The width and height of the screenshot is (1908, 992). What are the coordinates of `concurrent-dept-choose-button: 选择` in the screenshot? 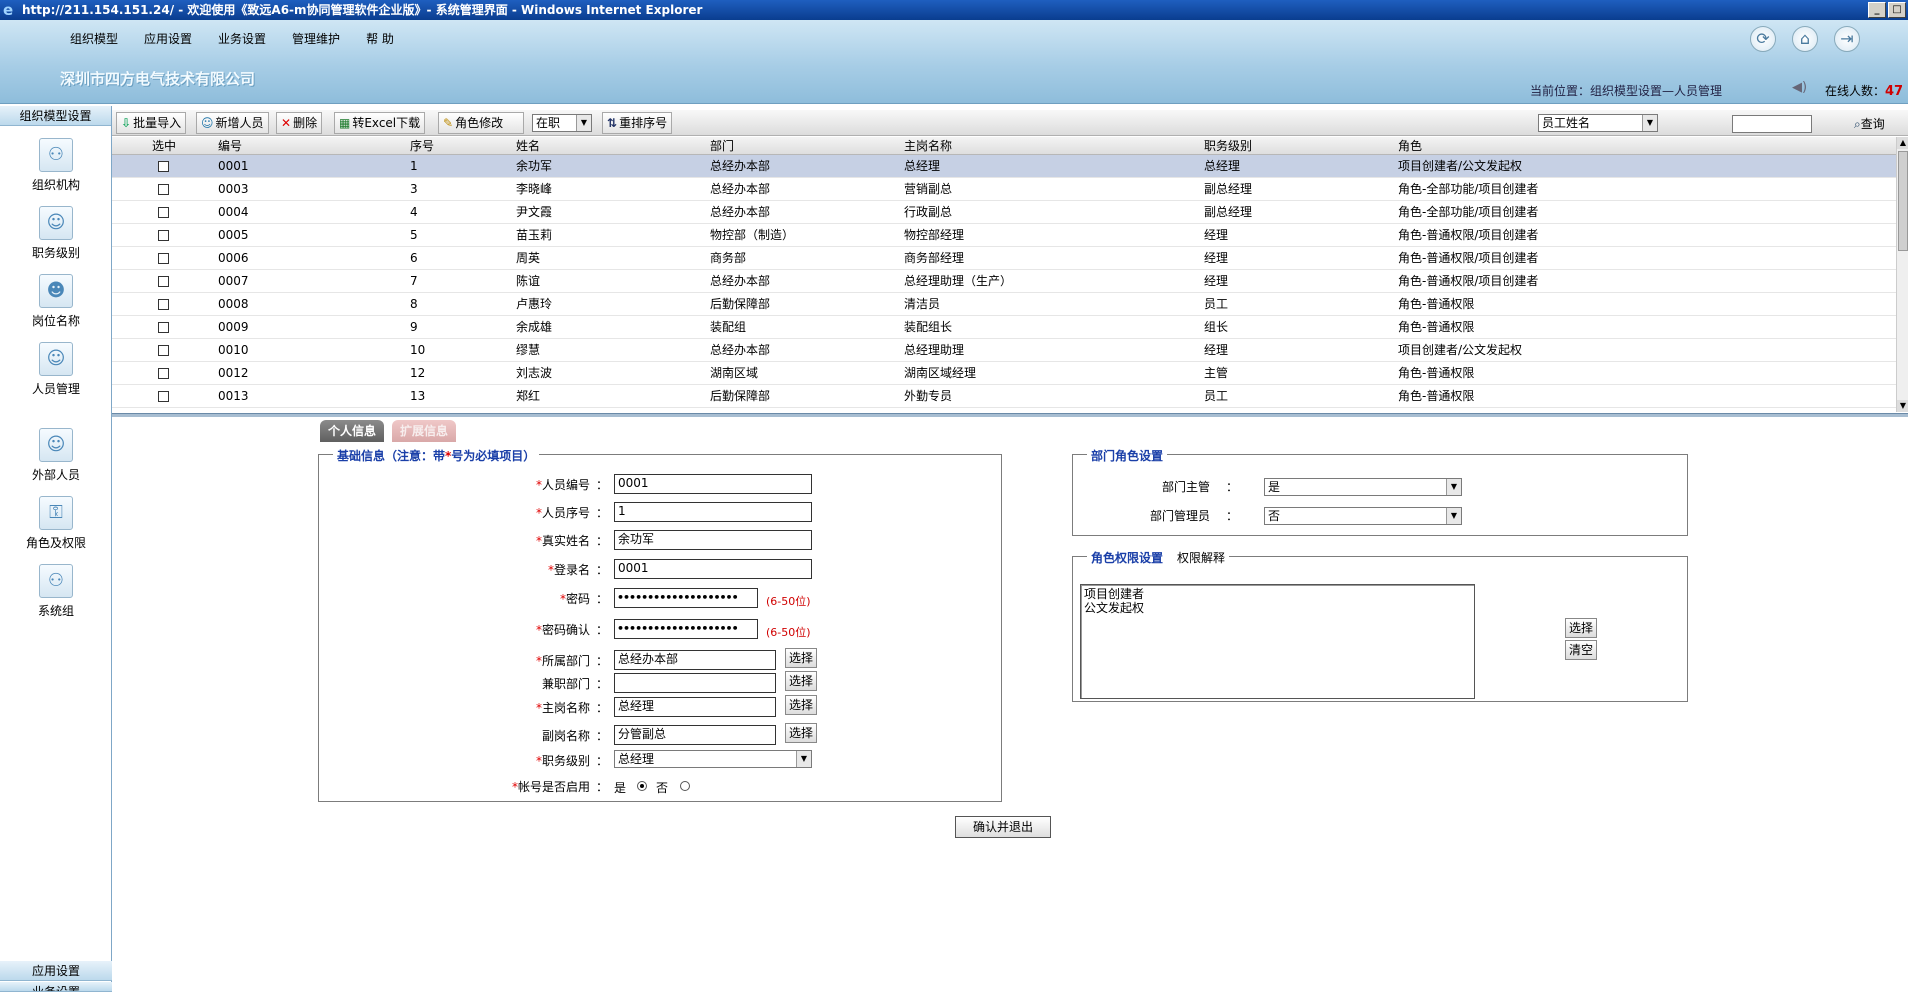 It's located at (801, 681).